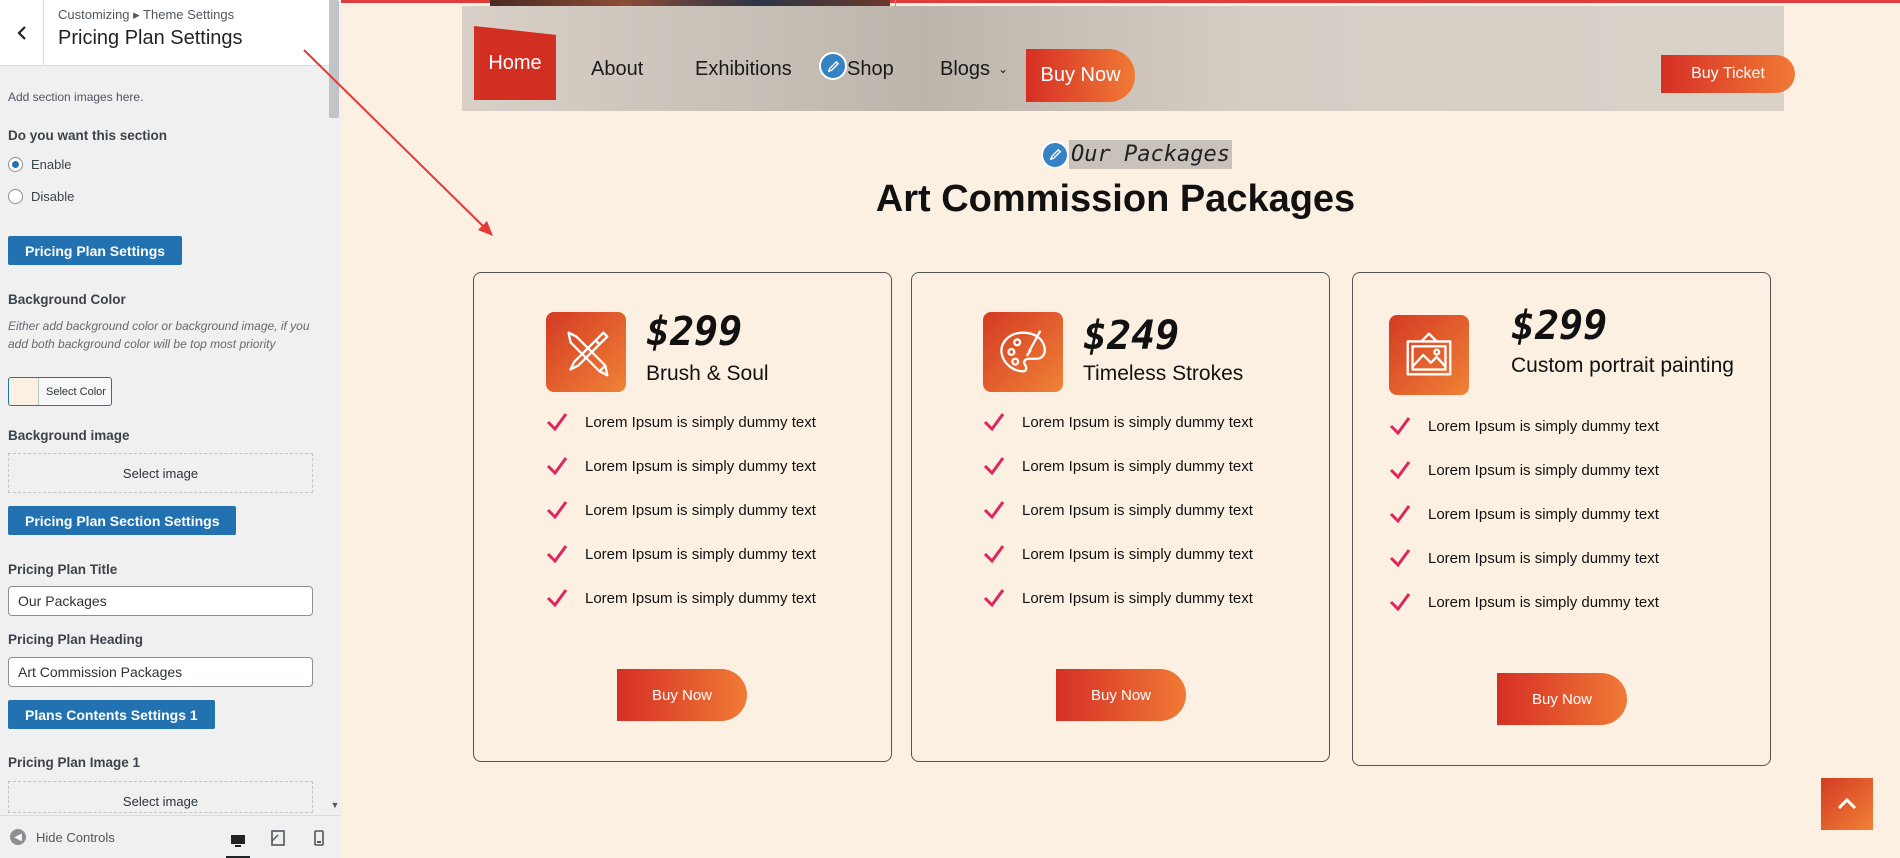  What do you see at coordinates (74, 762) in the screenshot?
I see `plan-image-label: Pricing Plan Image 1` at bounding box center [74, 762].